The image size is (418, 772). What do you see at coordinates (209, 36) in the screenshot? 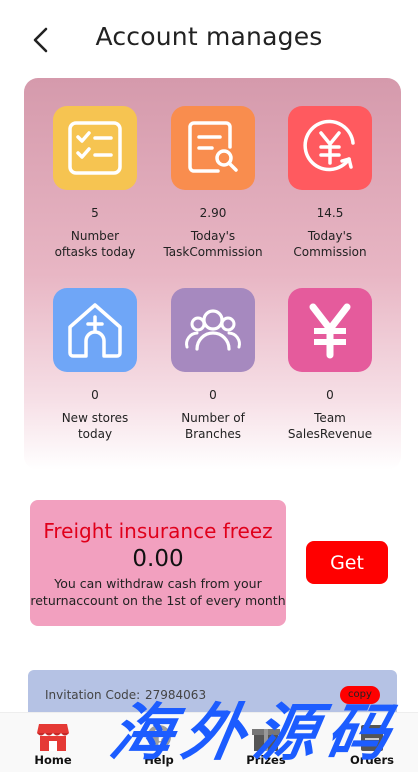
I see `page-title: Account manages` at bounding box center [209, 36].